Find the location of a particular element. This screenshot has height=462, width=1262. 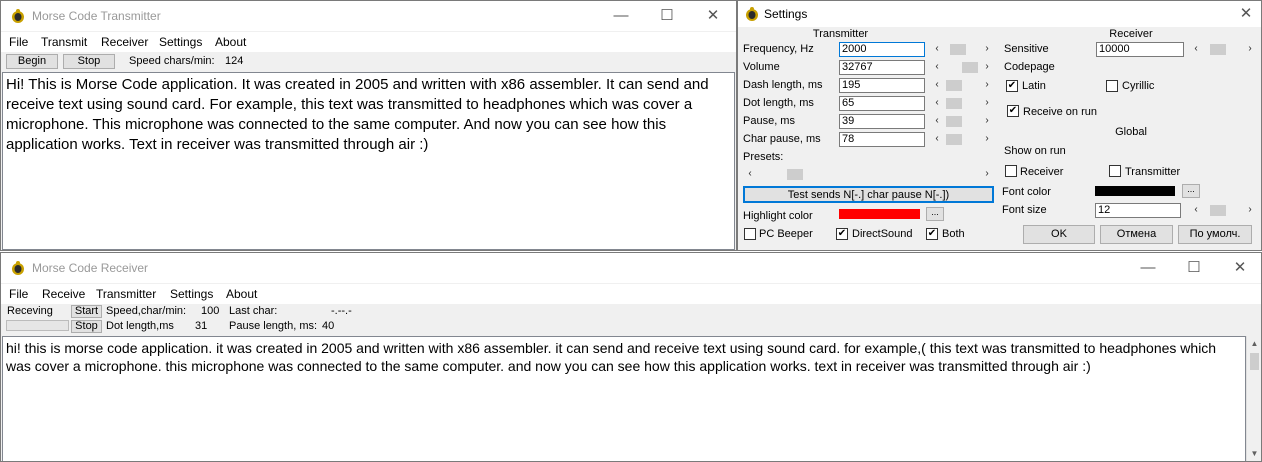

pause-length-value: 40 is located at coordinates (328, 326).